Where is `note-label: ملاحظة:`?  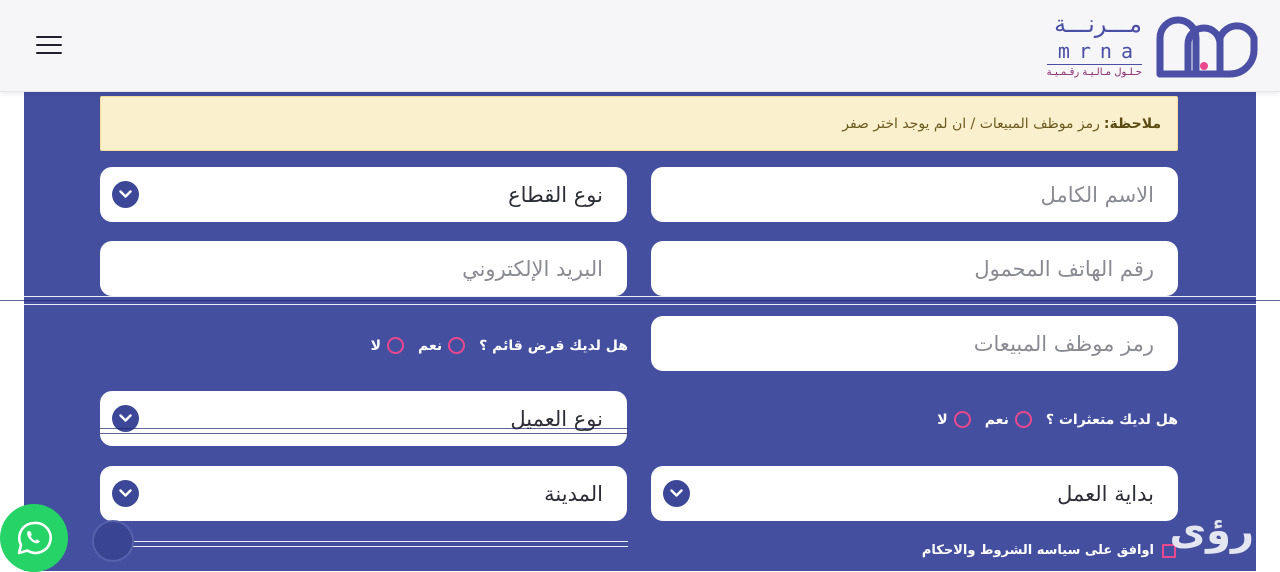 note-label: ملاحظة: is located at coordinates (1132, 123).